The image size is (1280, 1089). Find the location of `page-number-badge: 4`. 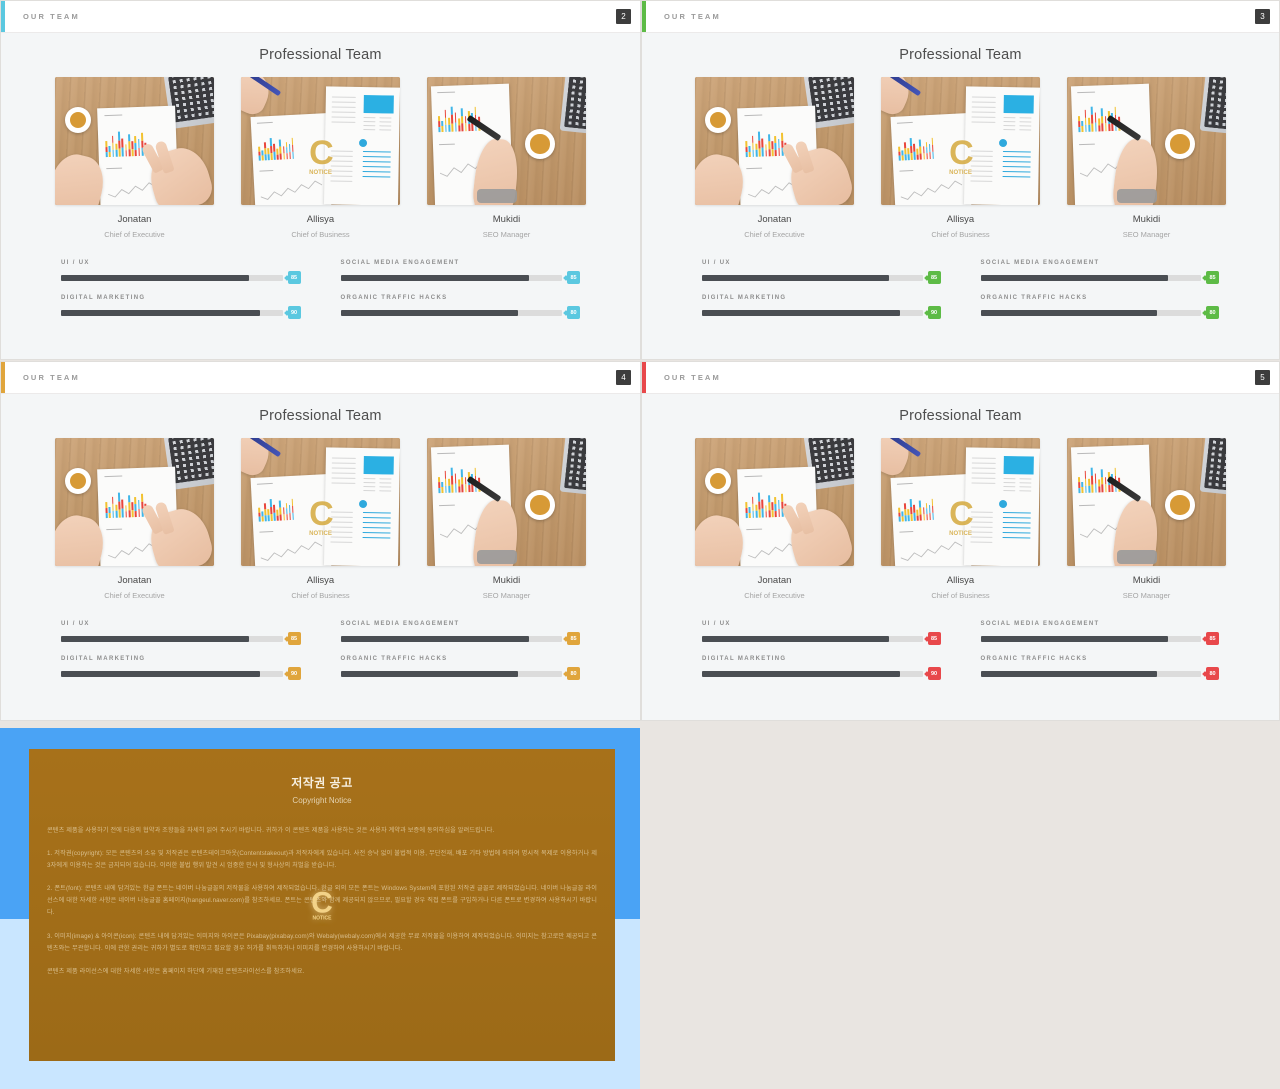

page-number-badge: 4 is located at coordinates (623, 377).